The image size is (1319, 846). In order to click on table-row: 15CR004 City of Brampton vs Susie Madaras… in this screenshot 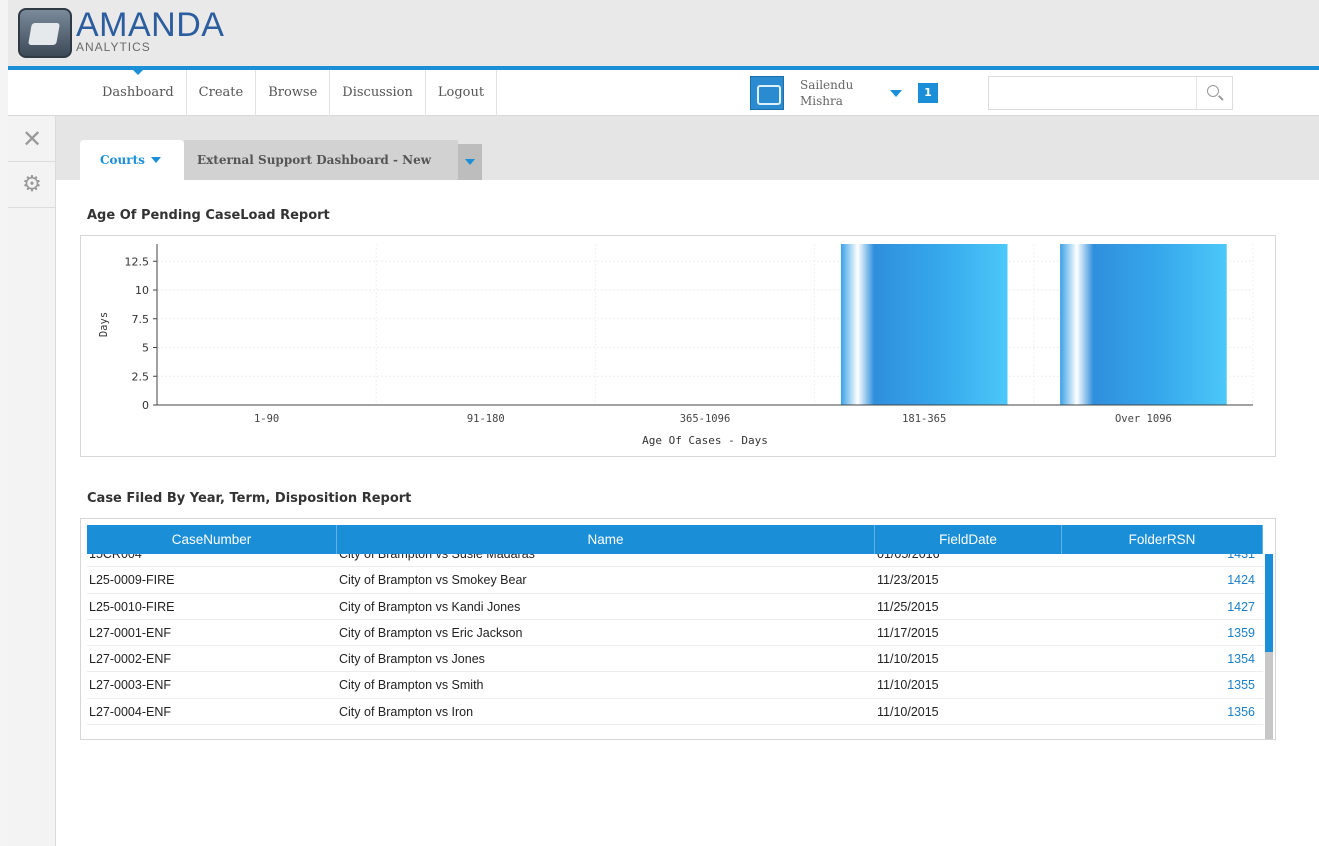, I will do `click(675, 561)`.